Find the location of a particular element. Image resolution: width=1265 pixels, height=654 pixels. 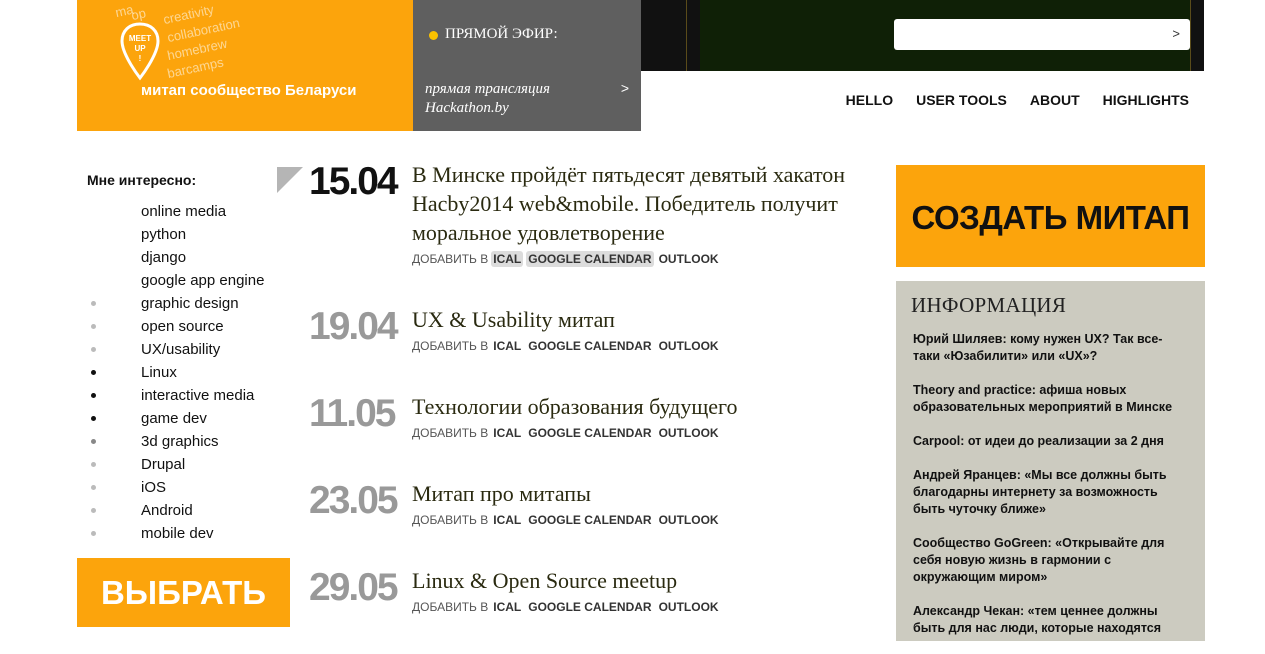

event-date: 19.04 is located at coordinates (354, 326).